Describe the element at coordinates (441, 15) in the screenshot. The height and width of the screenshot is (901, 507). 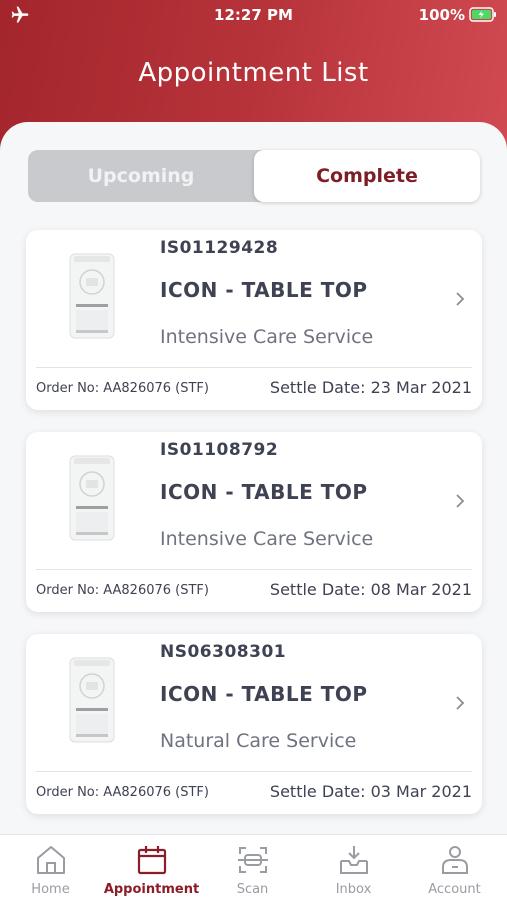
I see `battery-percent: 100%` at that location.